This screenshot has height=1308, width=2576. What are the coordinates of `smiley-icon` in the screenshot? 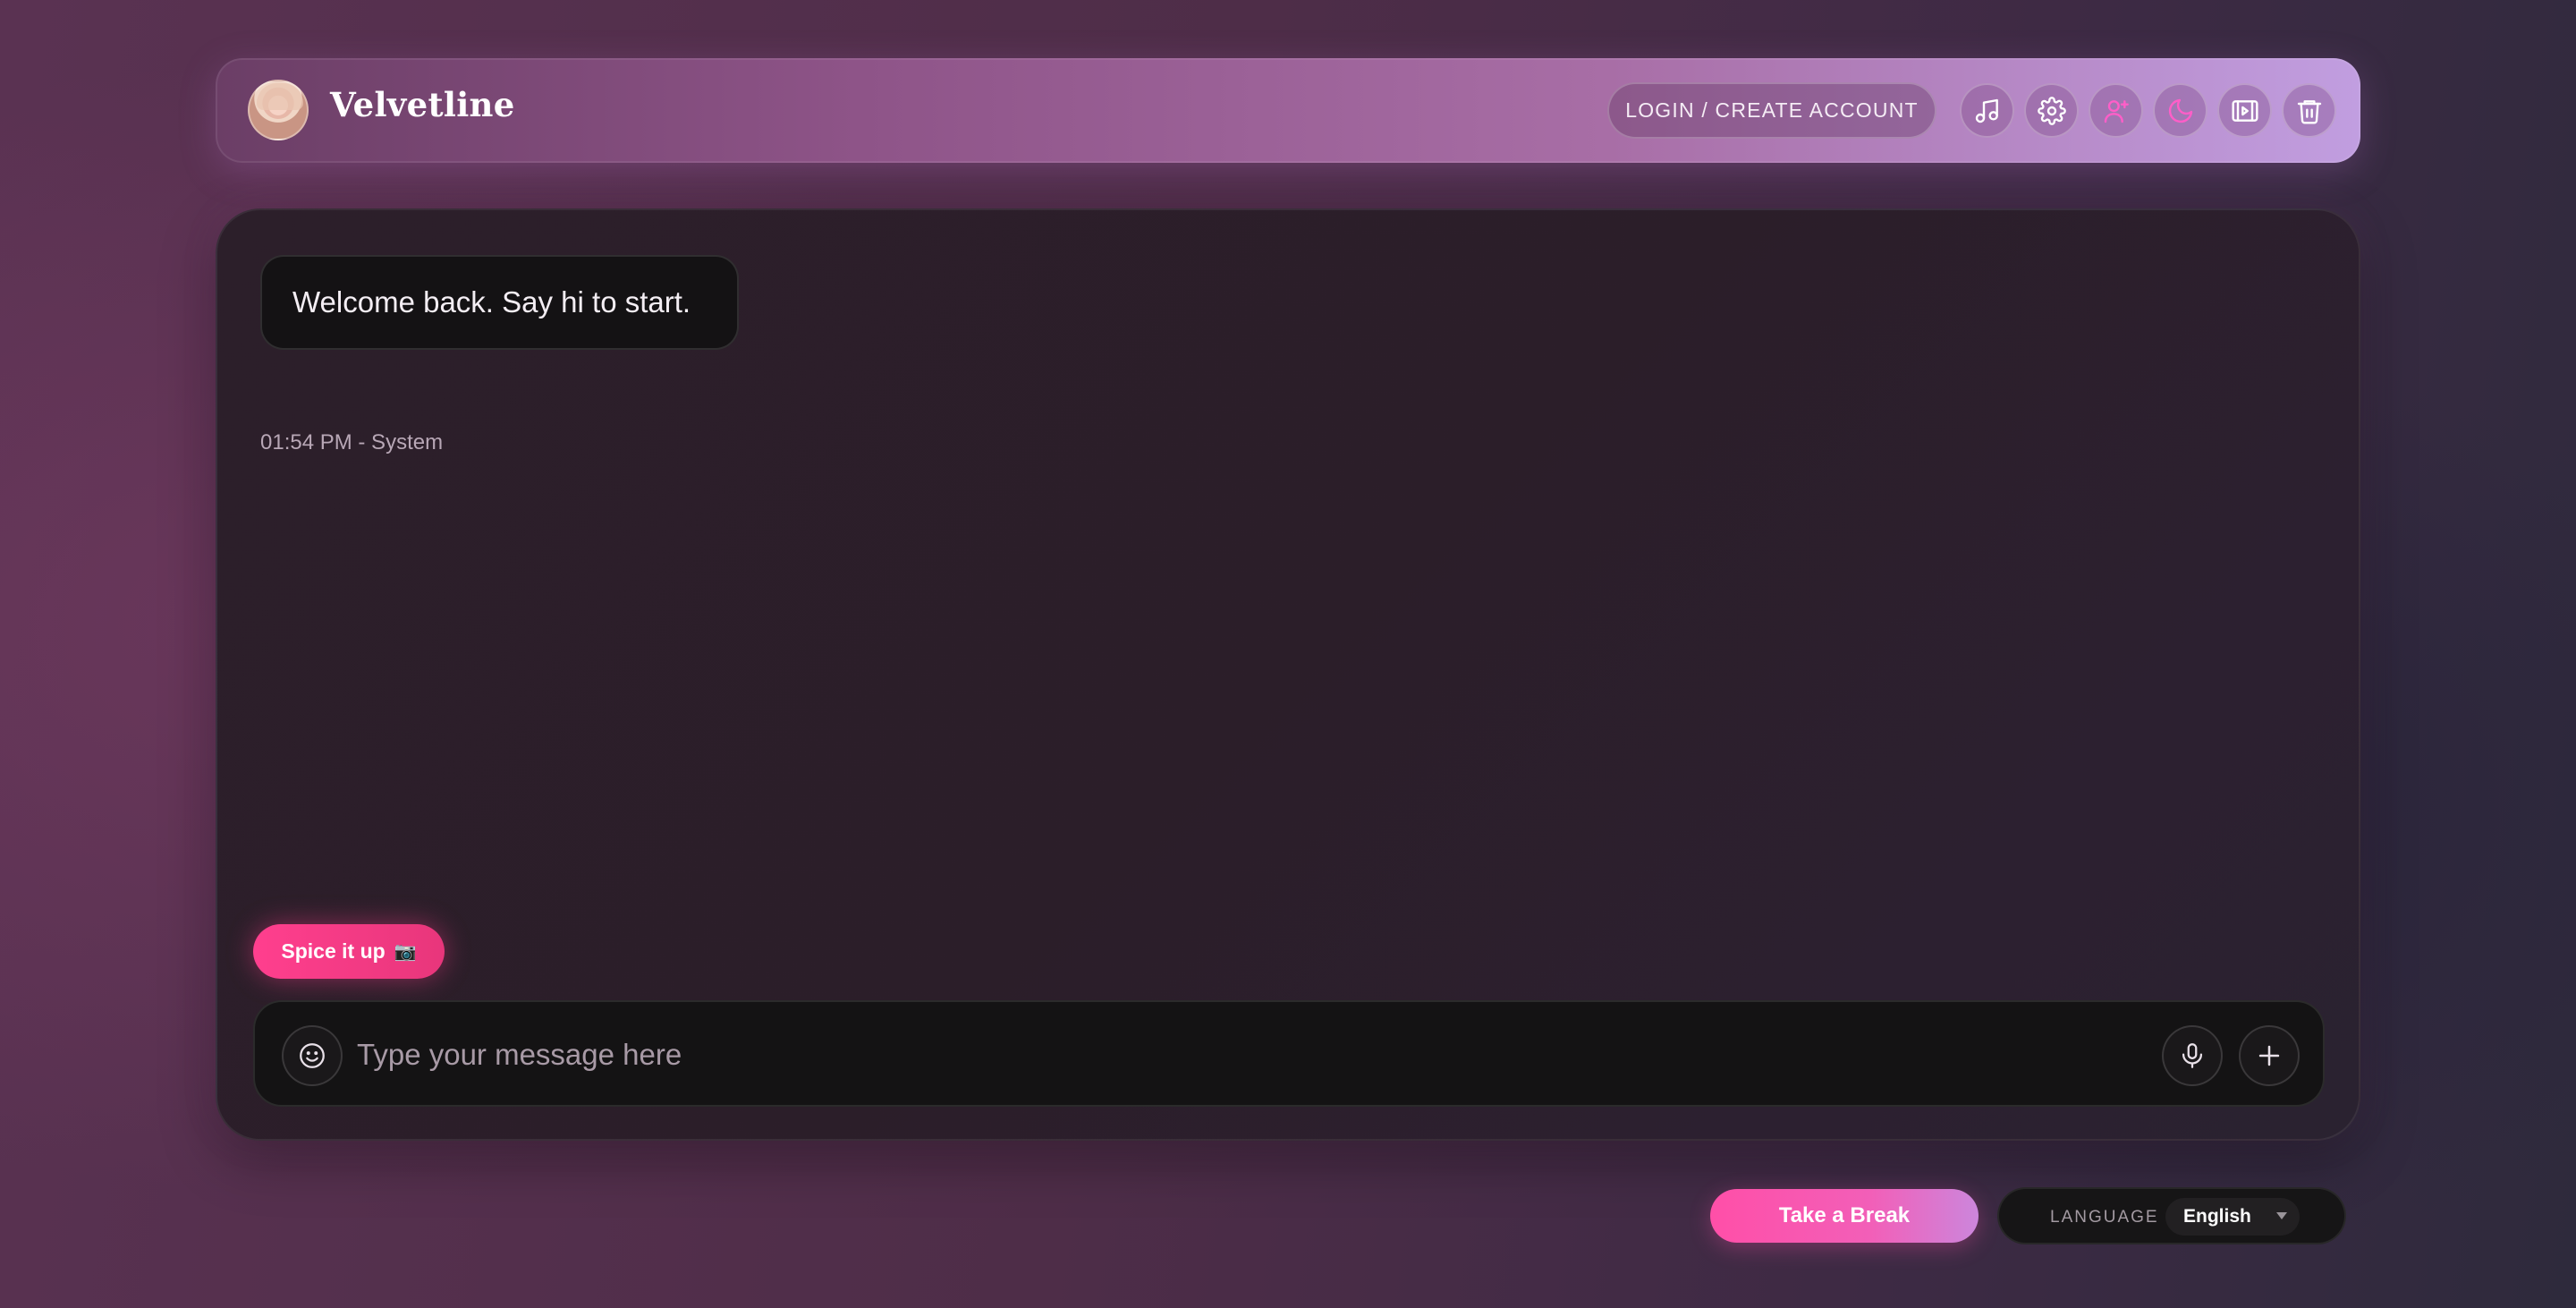 It's located at (312, 1055).